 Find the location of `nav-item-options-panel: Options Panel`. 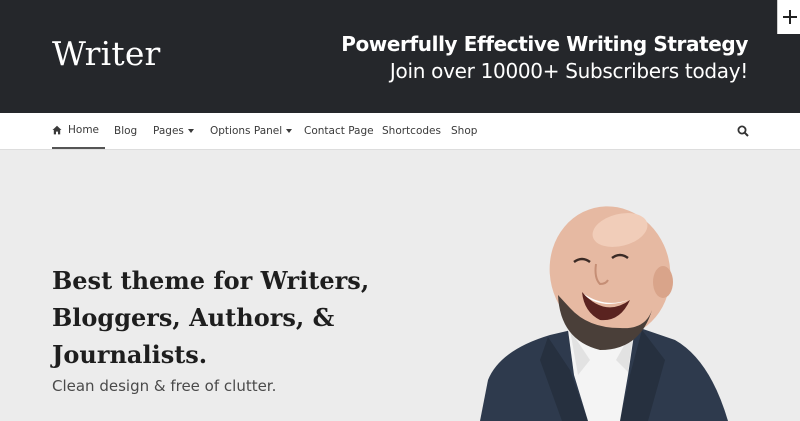

nav-item-options-panel: Options Panel is located at coordinates (251, 131).